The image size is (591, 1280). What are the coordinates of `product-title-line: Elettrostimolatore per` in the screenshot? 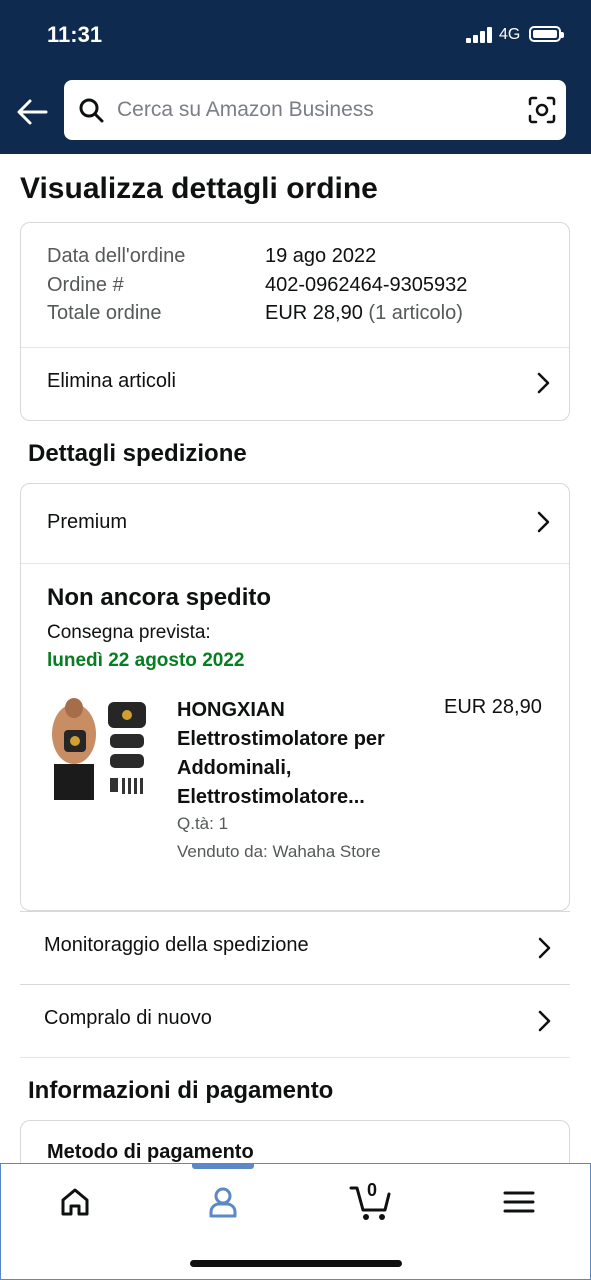 It's located at (281, 739).